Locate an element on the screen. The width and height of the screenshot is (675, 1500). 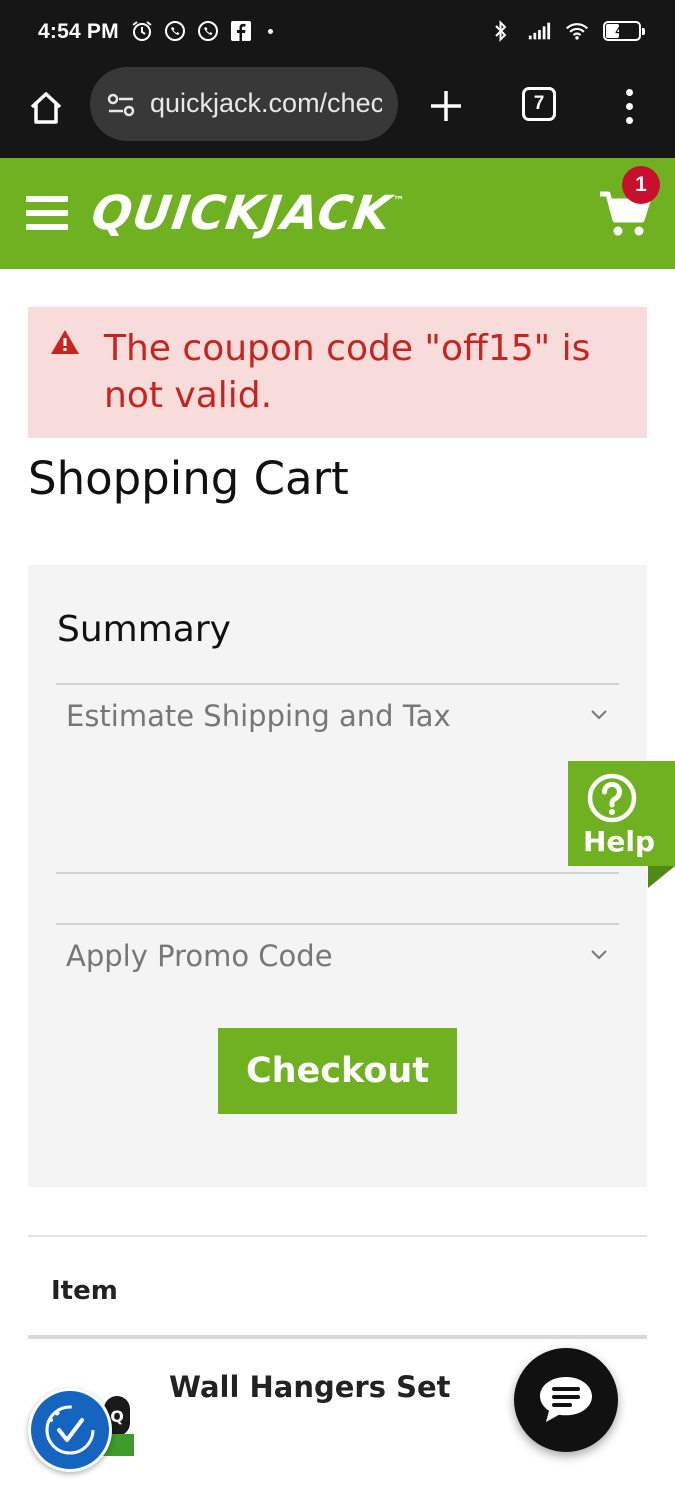
error-alert: The coupon code "off15" is not valid. is located at coordinates (337, 372).